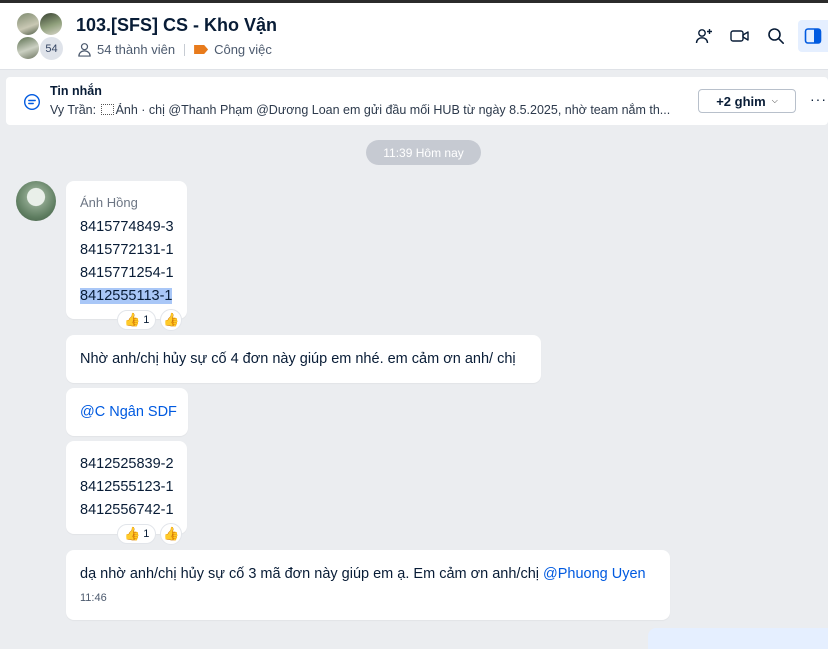  Describe the element at coordinates (73, 110) in the screenshot. I see `pinned-sender: Vy Trần:` at that location.